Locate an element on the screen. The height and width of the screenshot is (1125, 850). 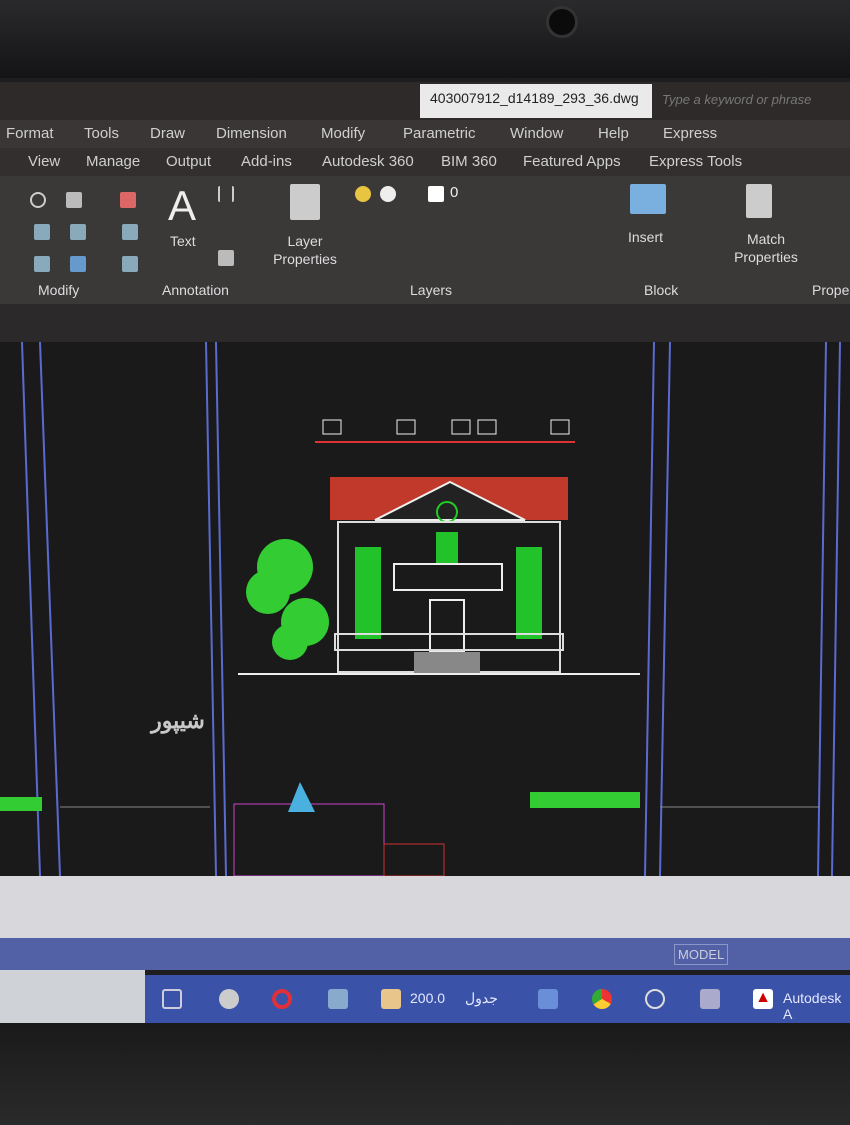
tab-express-tools: Express Tools is located at coordinates (695, 161).